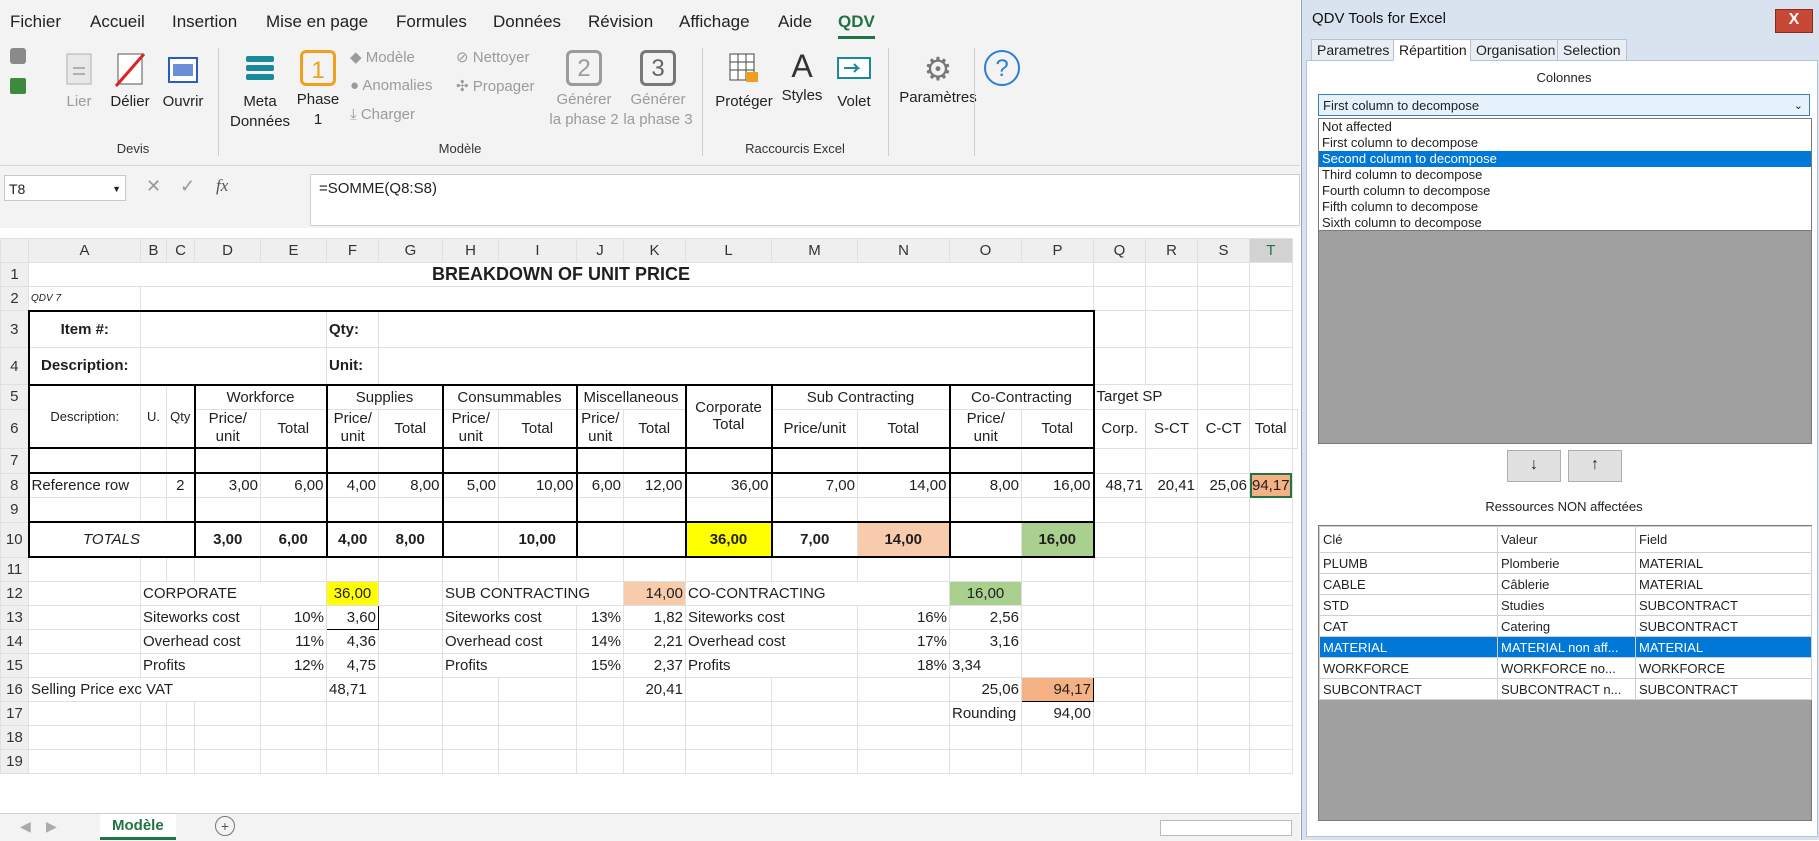 The height and width of the screenshot is (841, 1819). Describe the element at coordinates (352, 328) in the screenshot. I see `qty-label: Qty:` at that location.